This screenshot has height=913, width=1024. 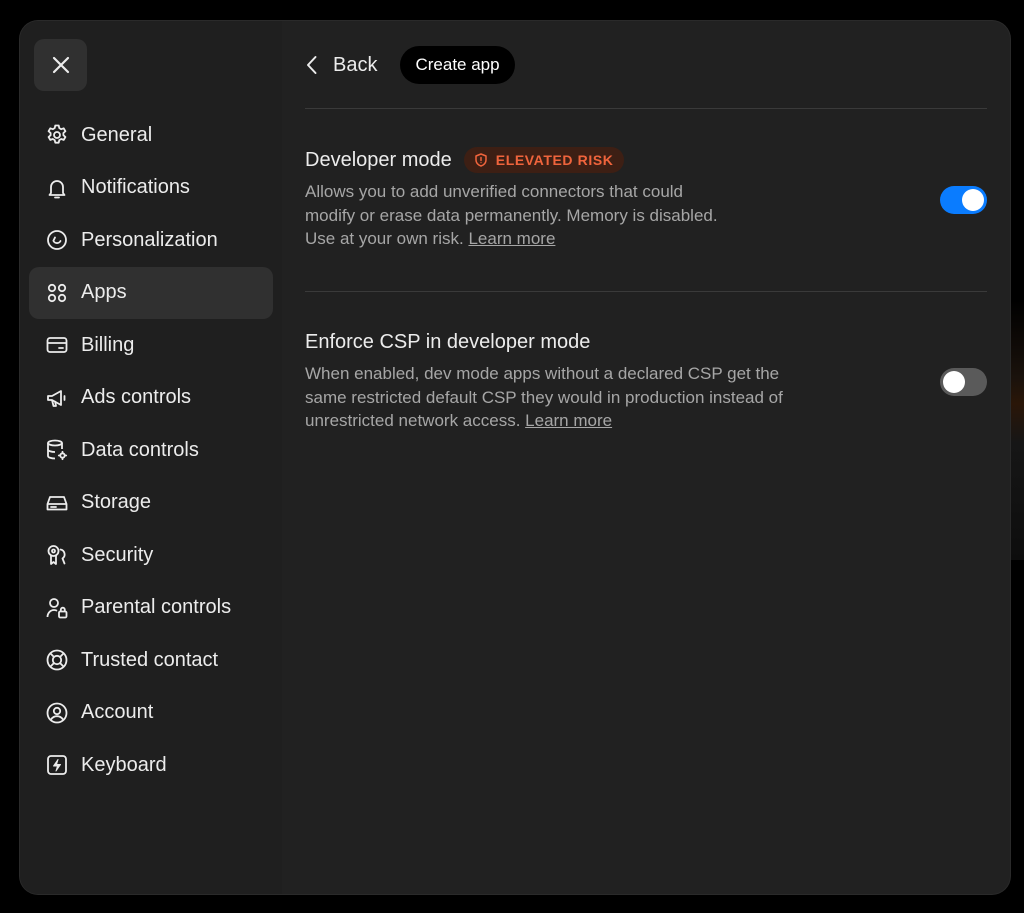 I want to click on close-button, so click(x=60, y=65).